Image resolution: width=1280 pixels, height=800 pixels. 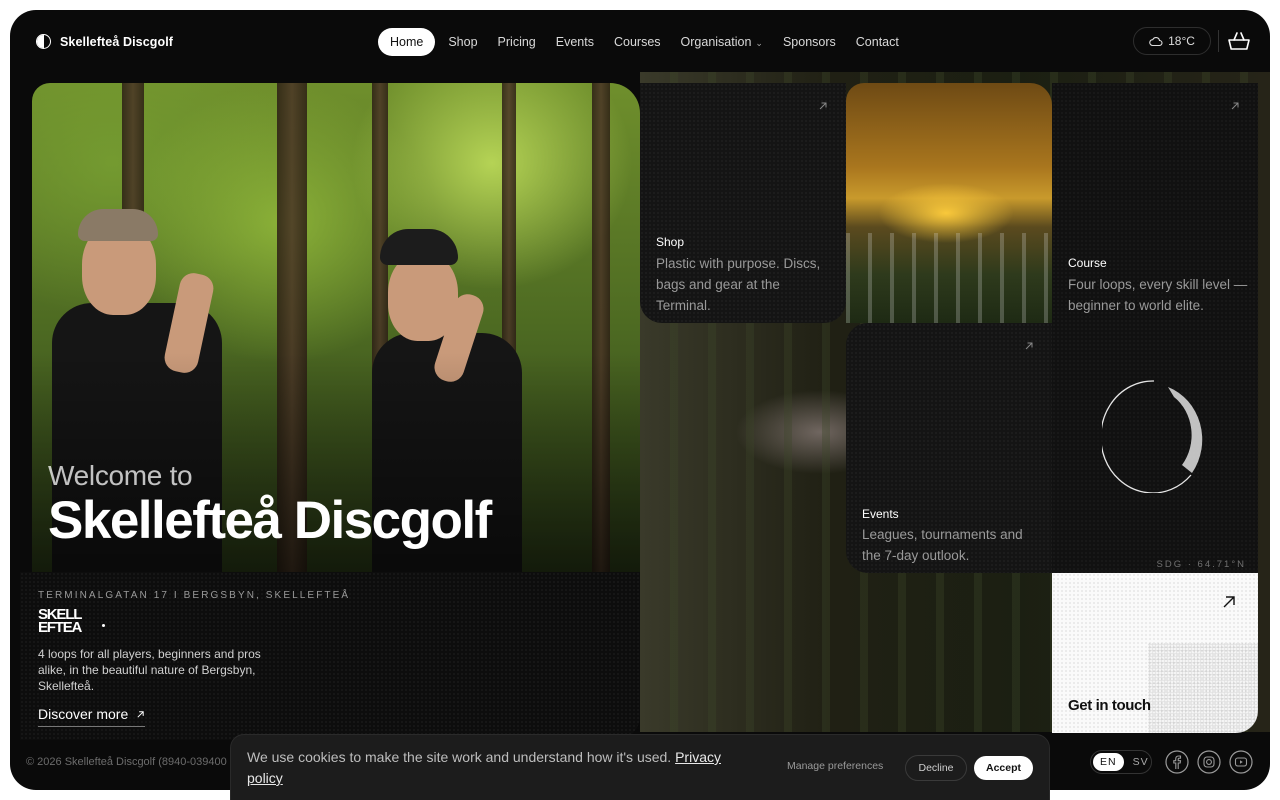 I want to click on skelleftea-wordmark: SKELL EFTEA, so click(x=60, y=621).